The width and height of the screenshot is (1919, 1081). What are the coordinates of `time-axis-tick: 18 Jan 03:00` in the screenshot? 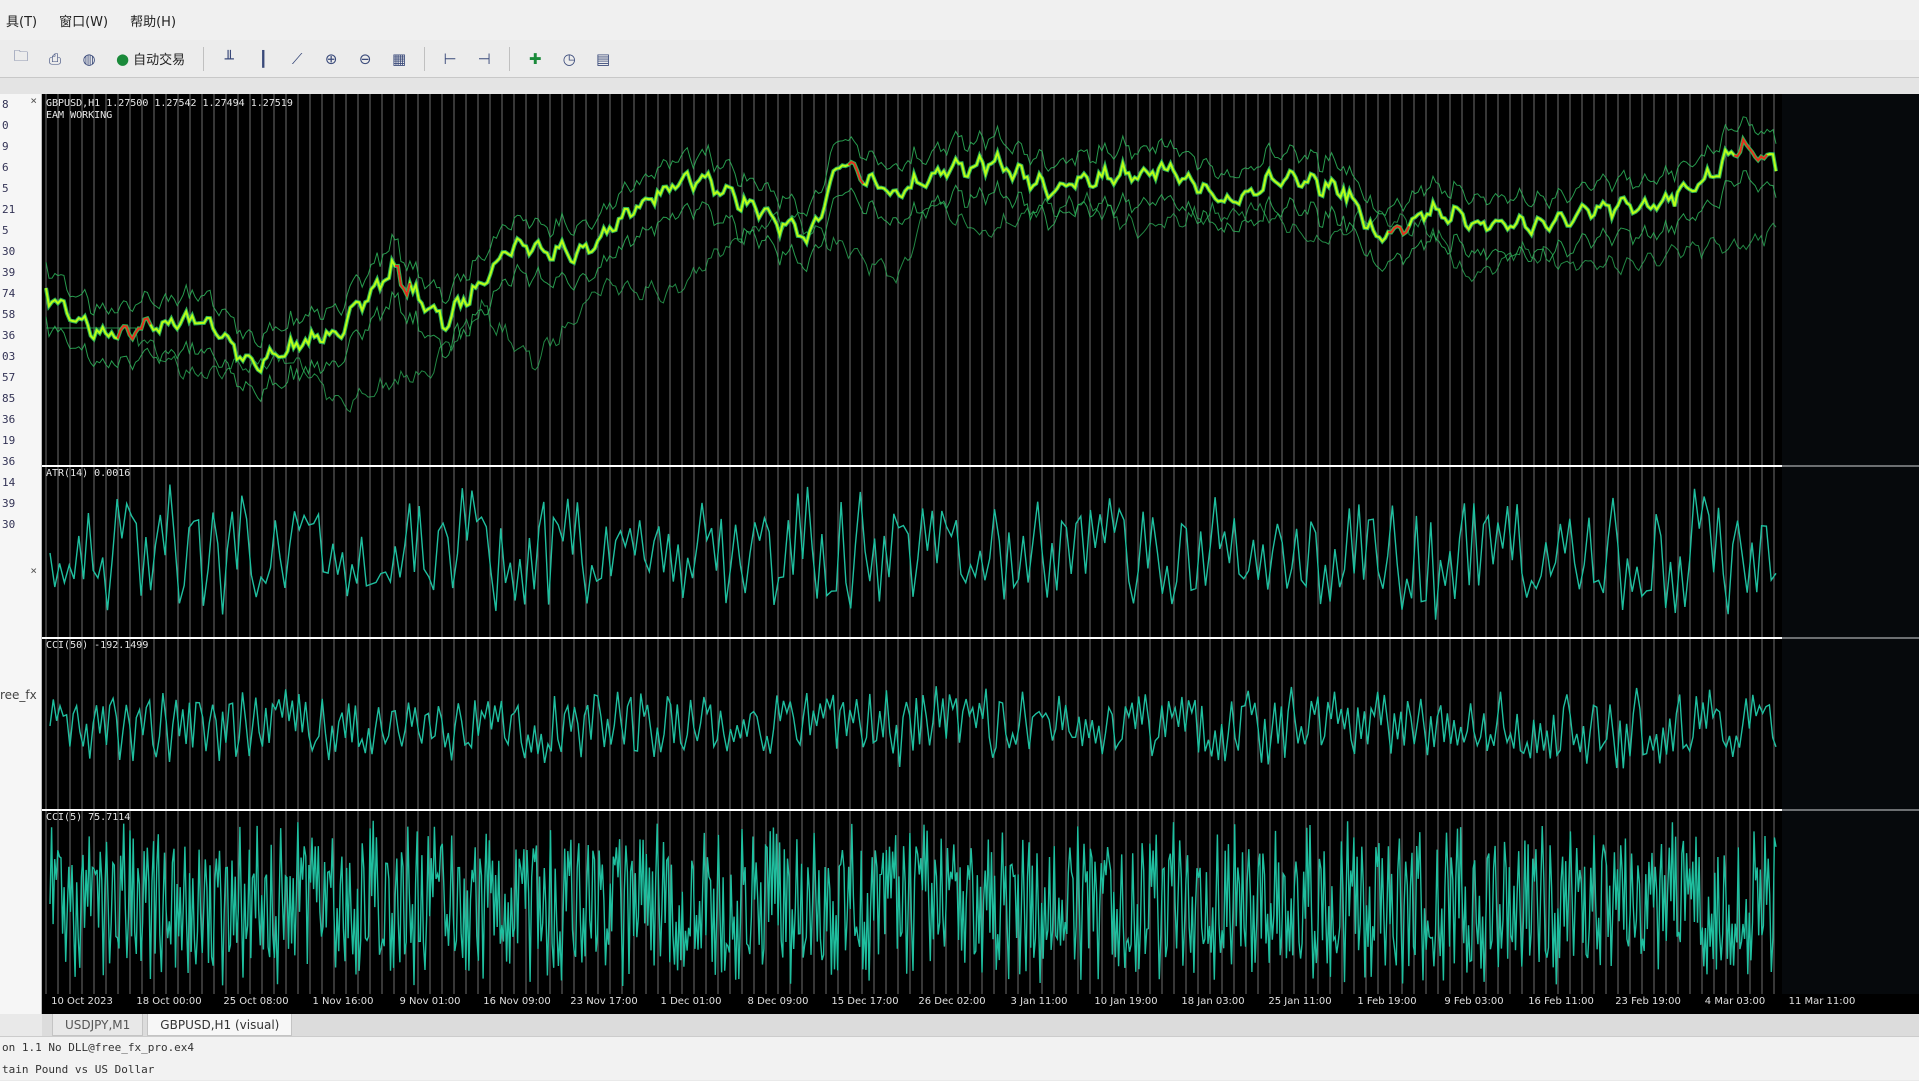 It's located at (1213, 1001).